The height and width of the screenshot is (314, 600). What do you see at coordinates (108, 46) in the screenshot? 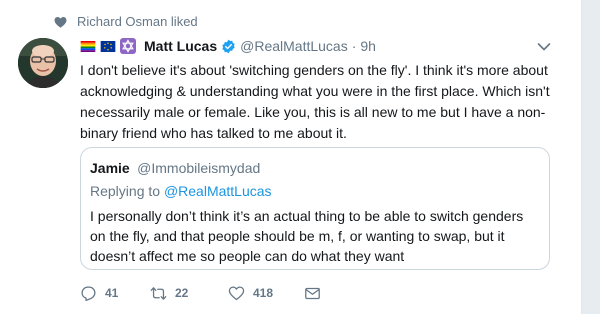
I see `eu-flag-icon` at bounding box center [108, 46].